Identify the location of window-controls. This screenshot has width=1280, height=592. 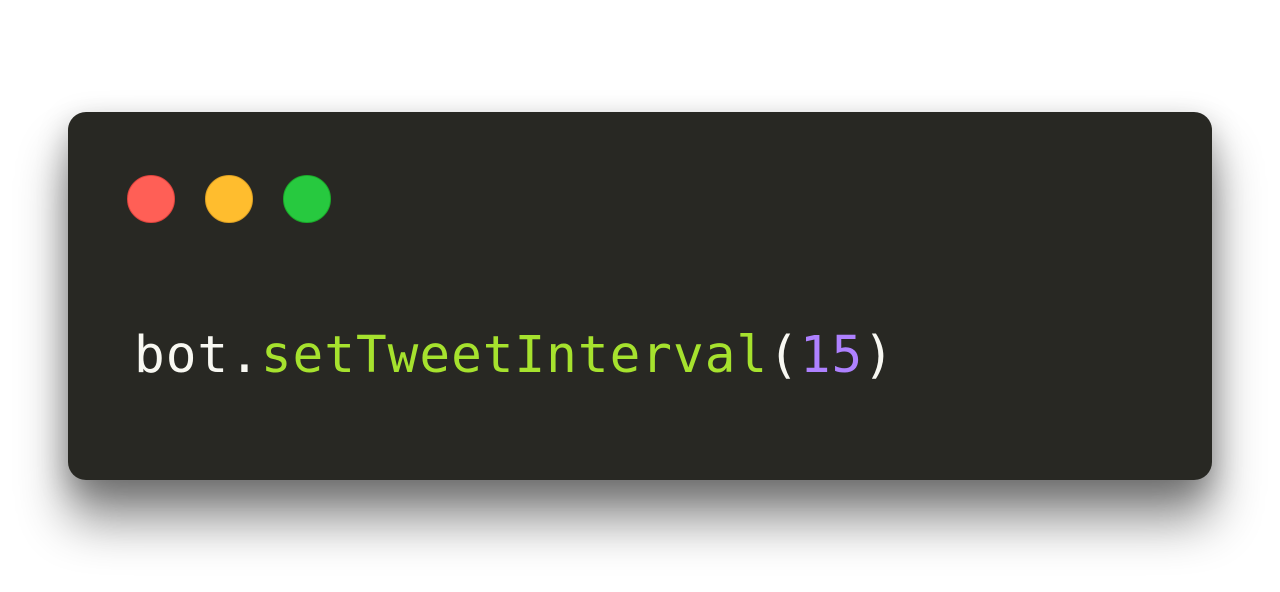
(229, 199).